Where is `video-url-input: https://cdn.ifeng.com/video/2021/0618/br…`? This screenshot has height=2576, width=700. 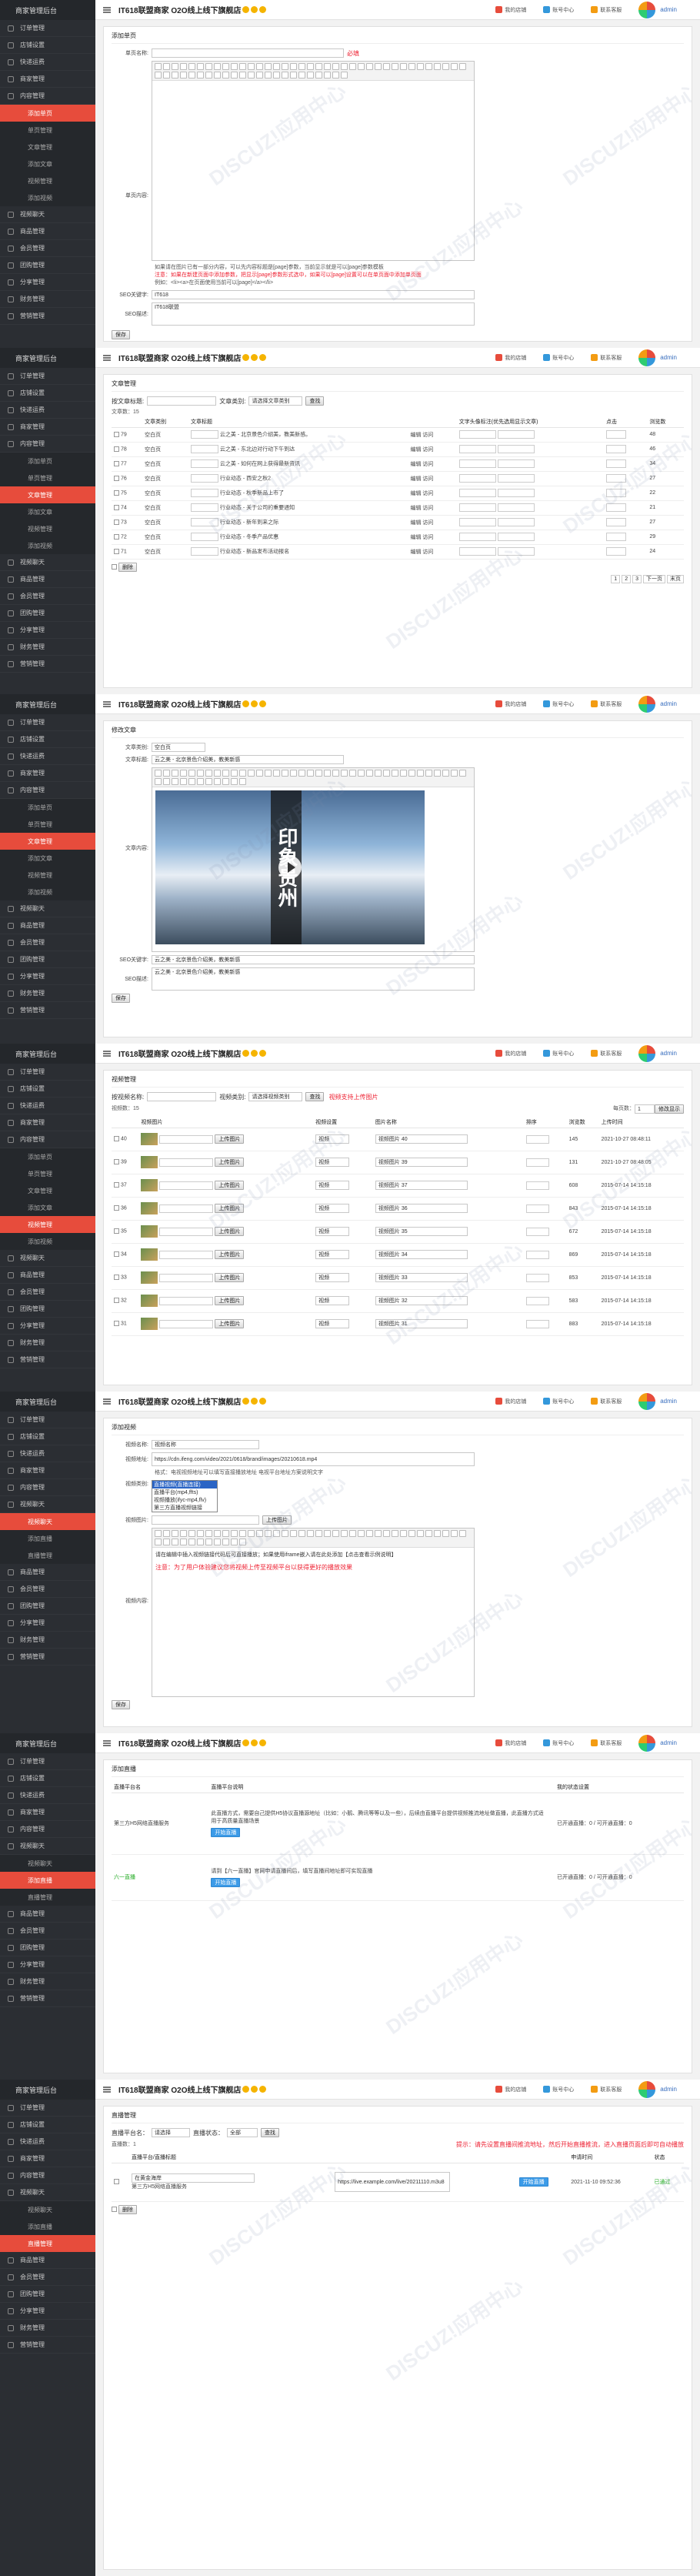 video-url-input: https://cdn.ifeng.com/video/2021/0618/br… is located at coordinates (313, 1459).